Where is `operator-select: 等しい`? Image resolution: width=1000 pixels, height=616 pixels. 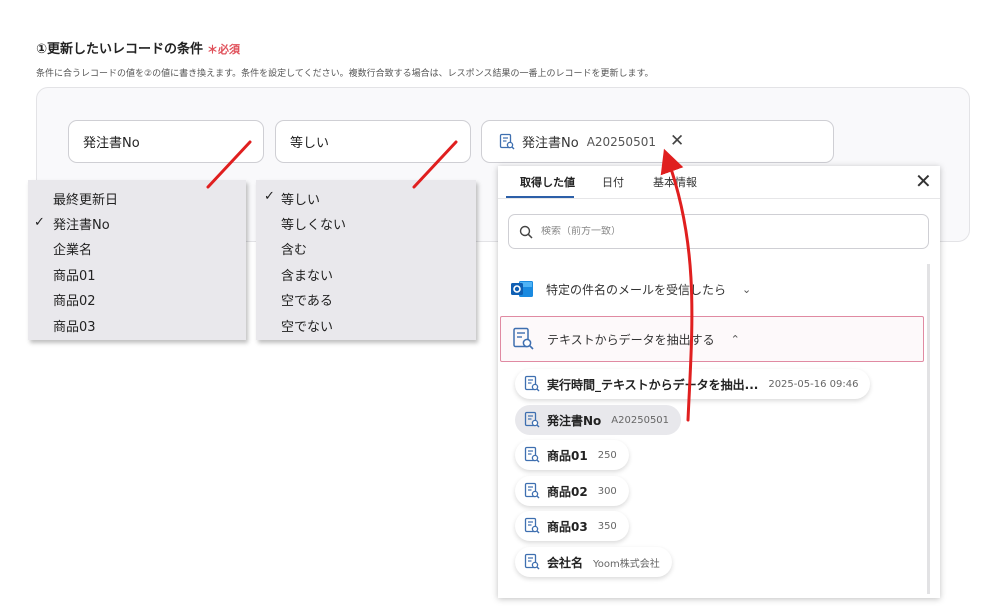
operator-select: 等しい is located at coordinates (373, 141).